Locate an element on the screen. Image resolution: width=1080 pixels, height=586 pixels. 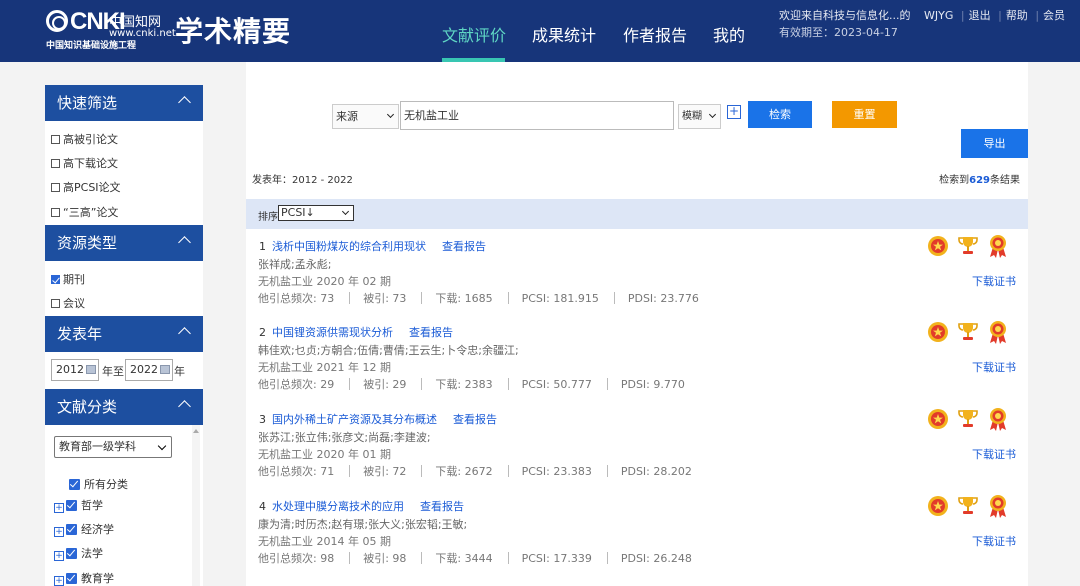
member-link: 会员 is located at coordinates (1054, 15).